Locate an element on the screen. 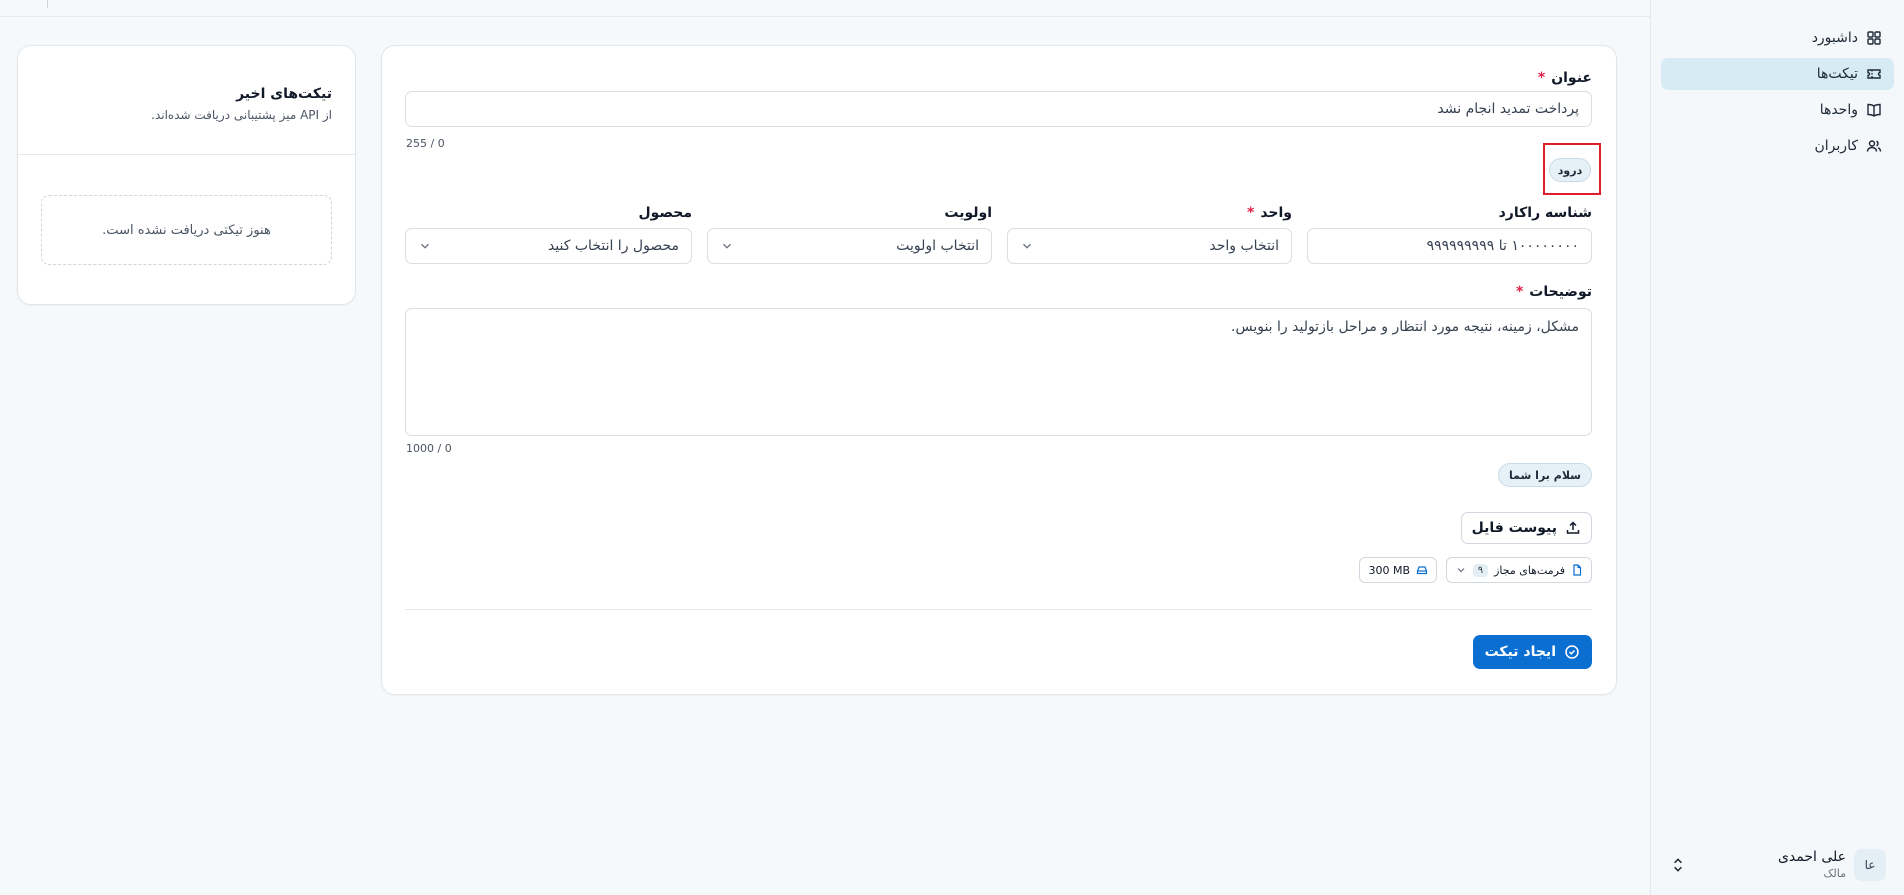 This screenshot has width=1904, height=895. sidebar-item-units: واحدها is located at coordinates (1777, 110).